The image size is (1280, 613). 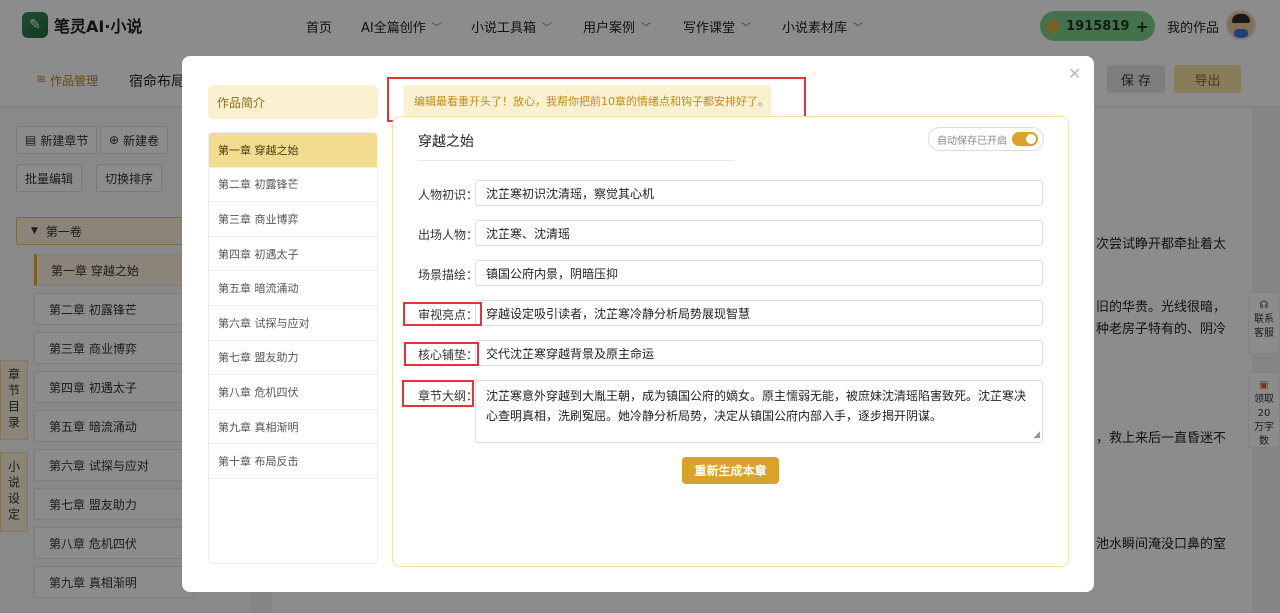 I want to click on modal-chapter-item: 第七章 盟友助力, so click(x=293, y=358).